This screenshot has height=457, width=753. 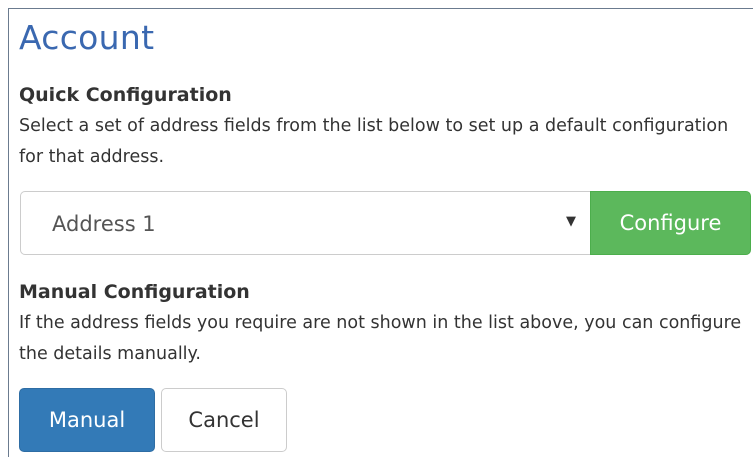 I want to click on quick-configuration-heading: Quick Configuration, so click(x=125, y=95).